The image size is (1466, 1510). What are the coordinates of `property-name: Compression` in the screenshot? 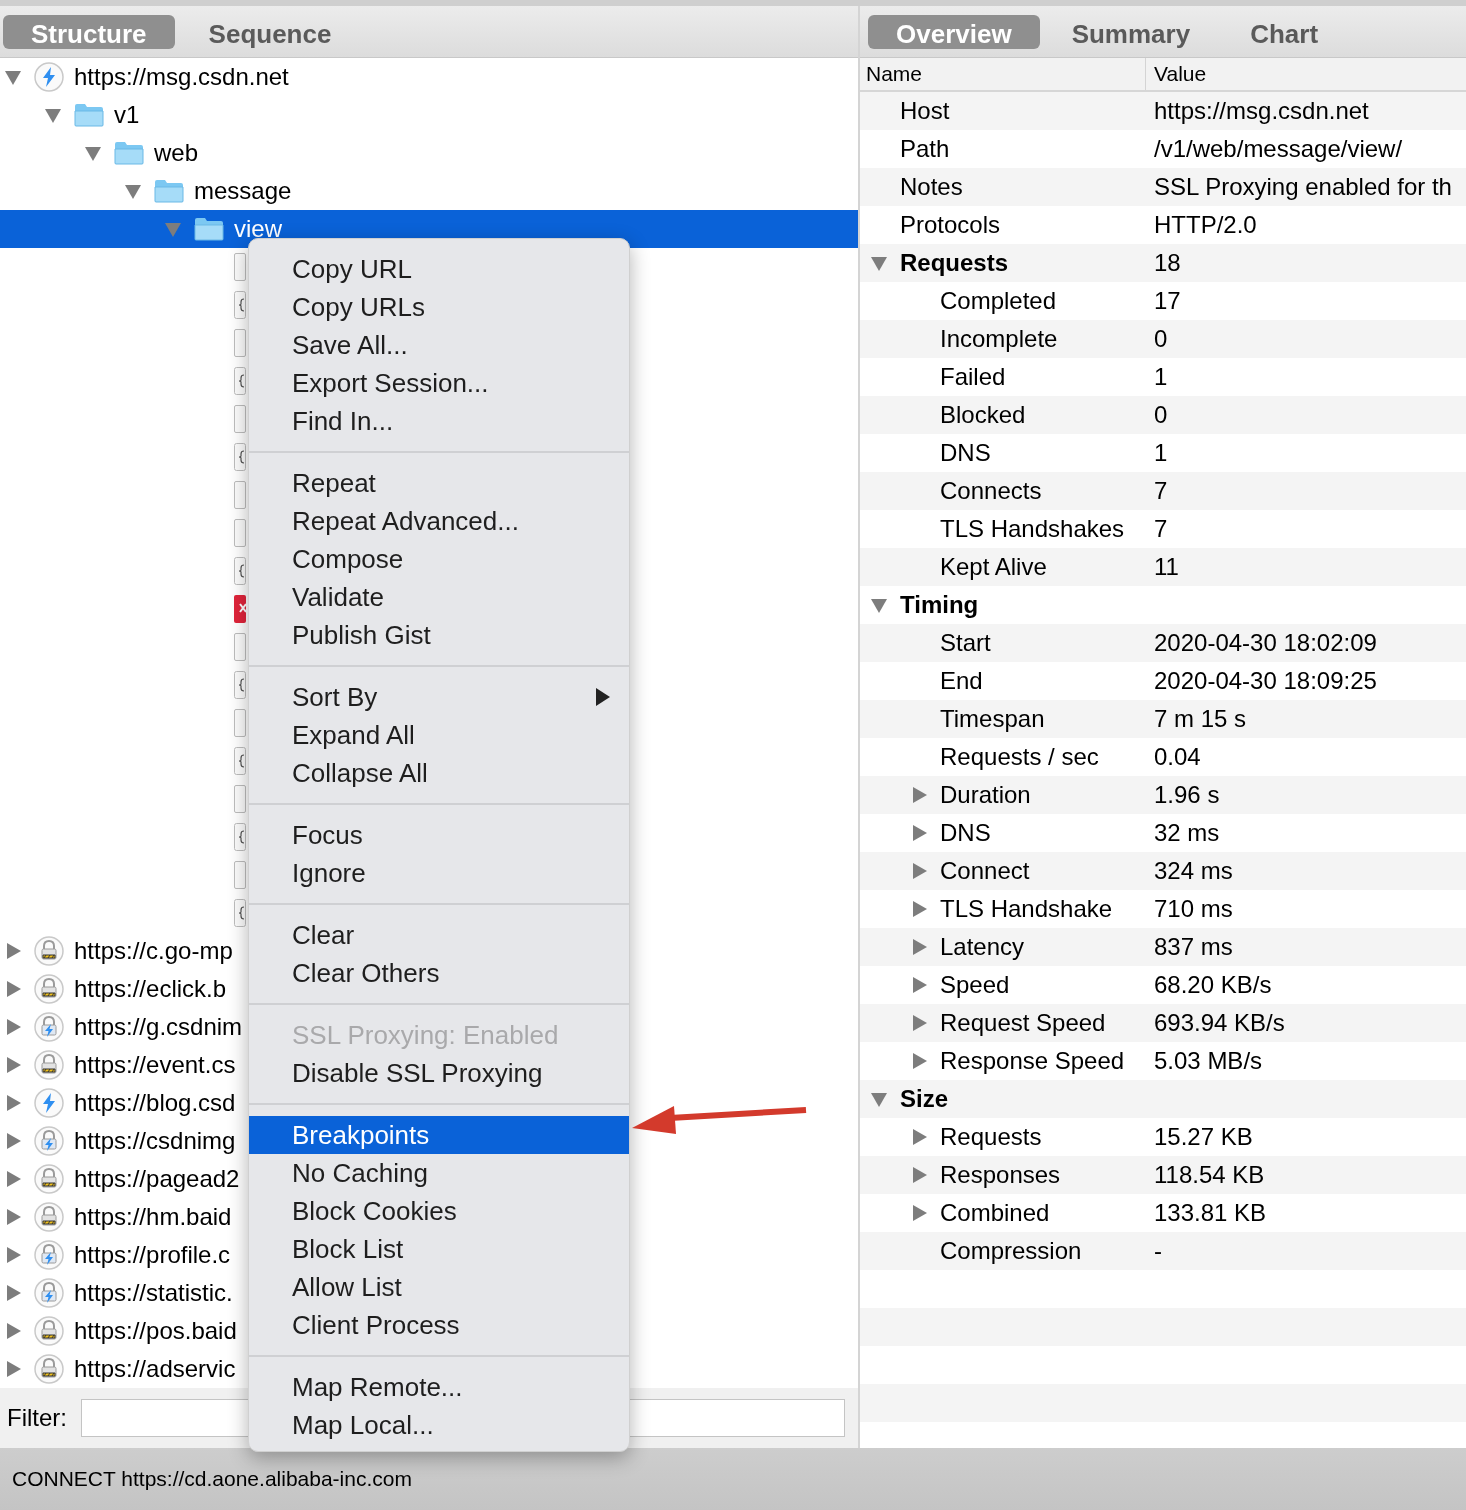 It's located at (1011, 1251).